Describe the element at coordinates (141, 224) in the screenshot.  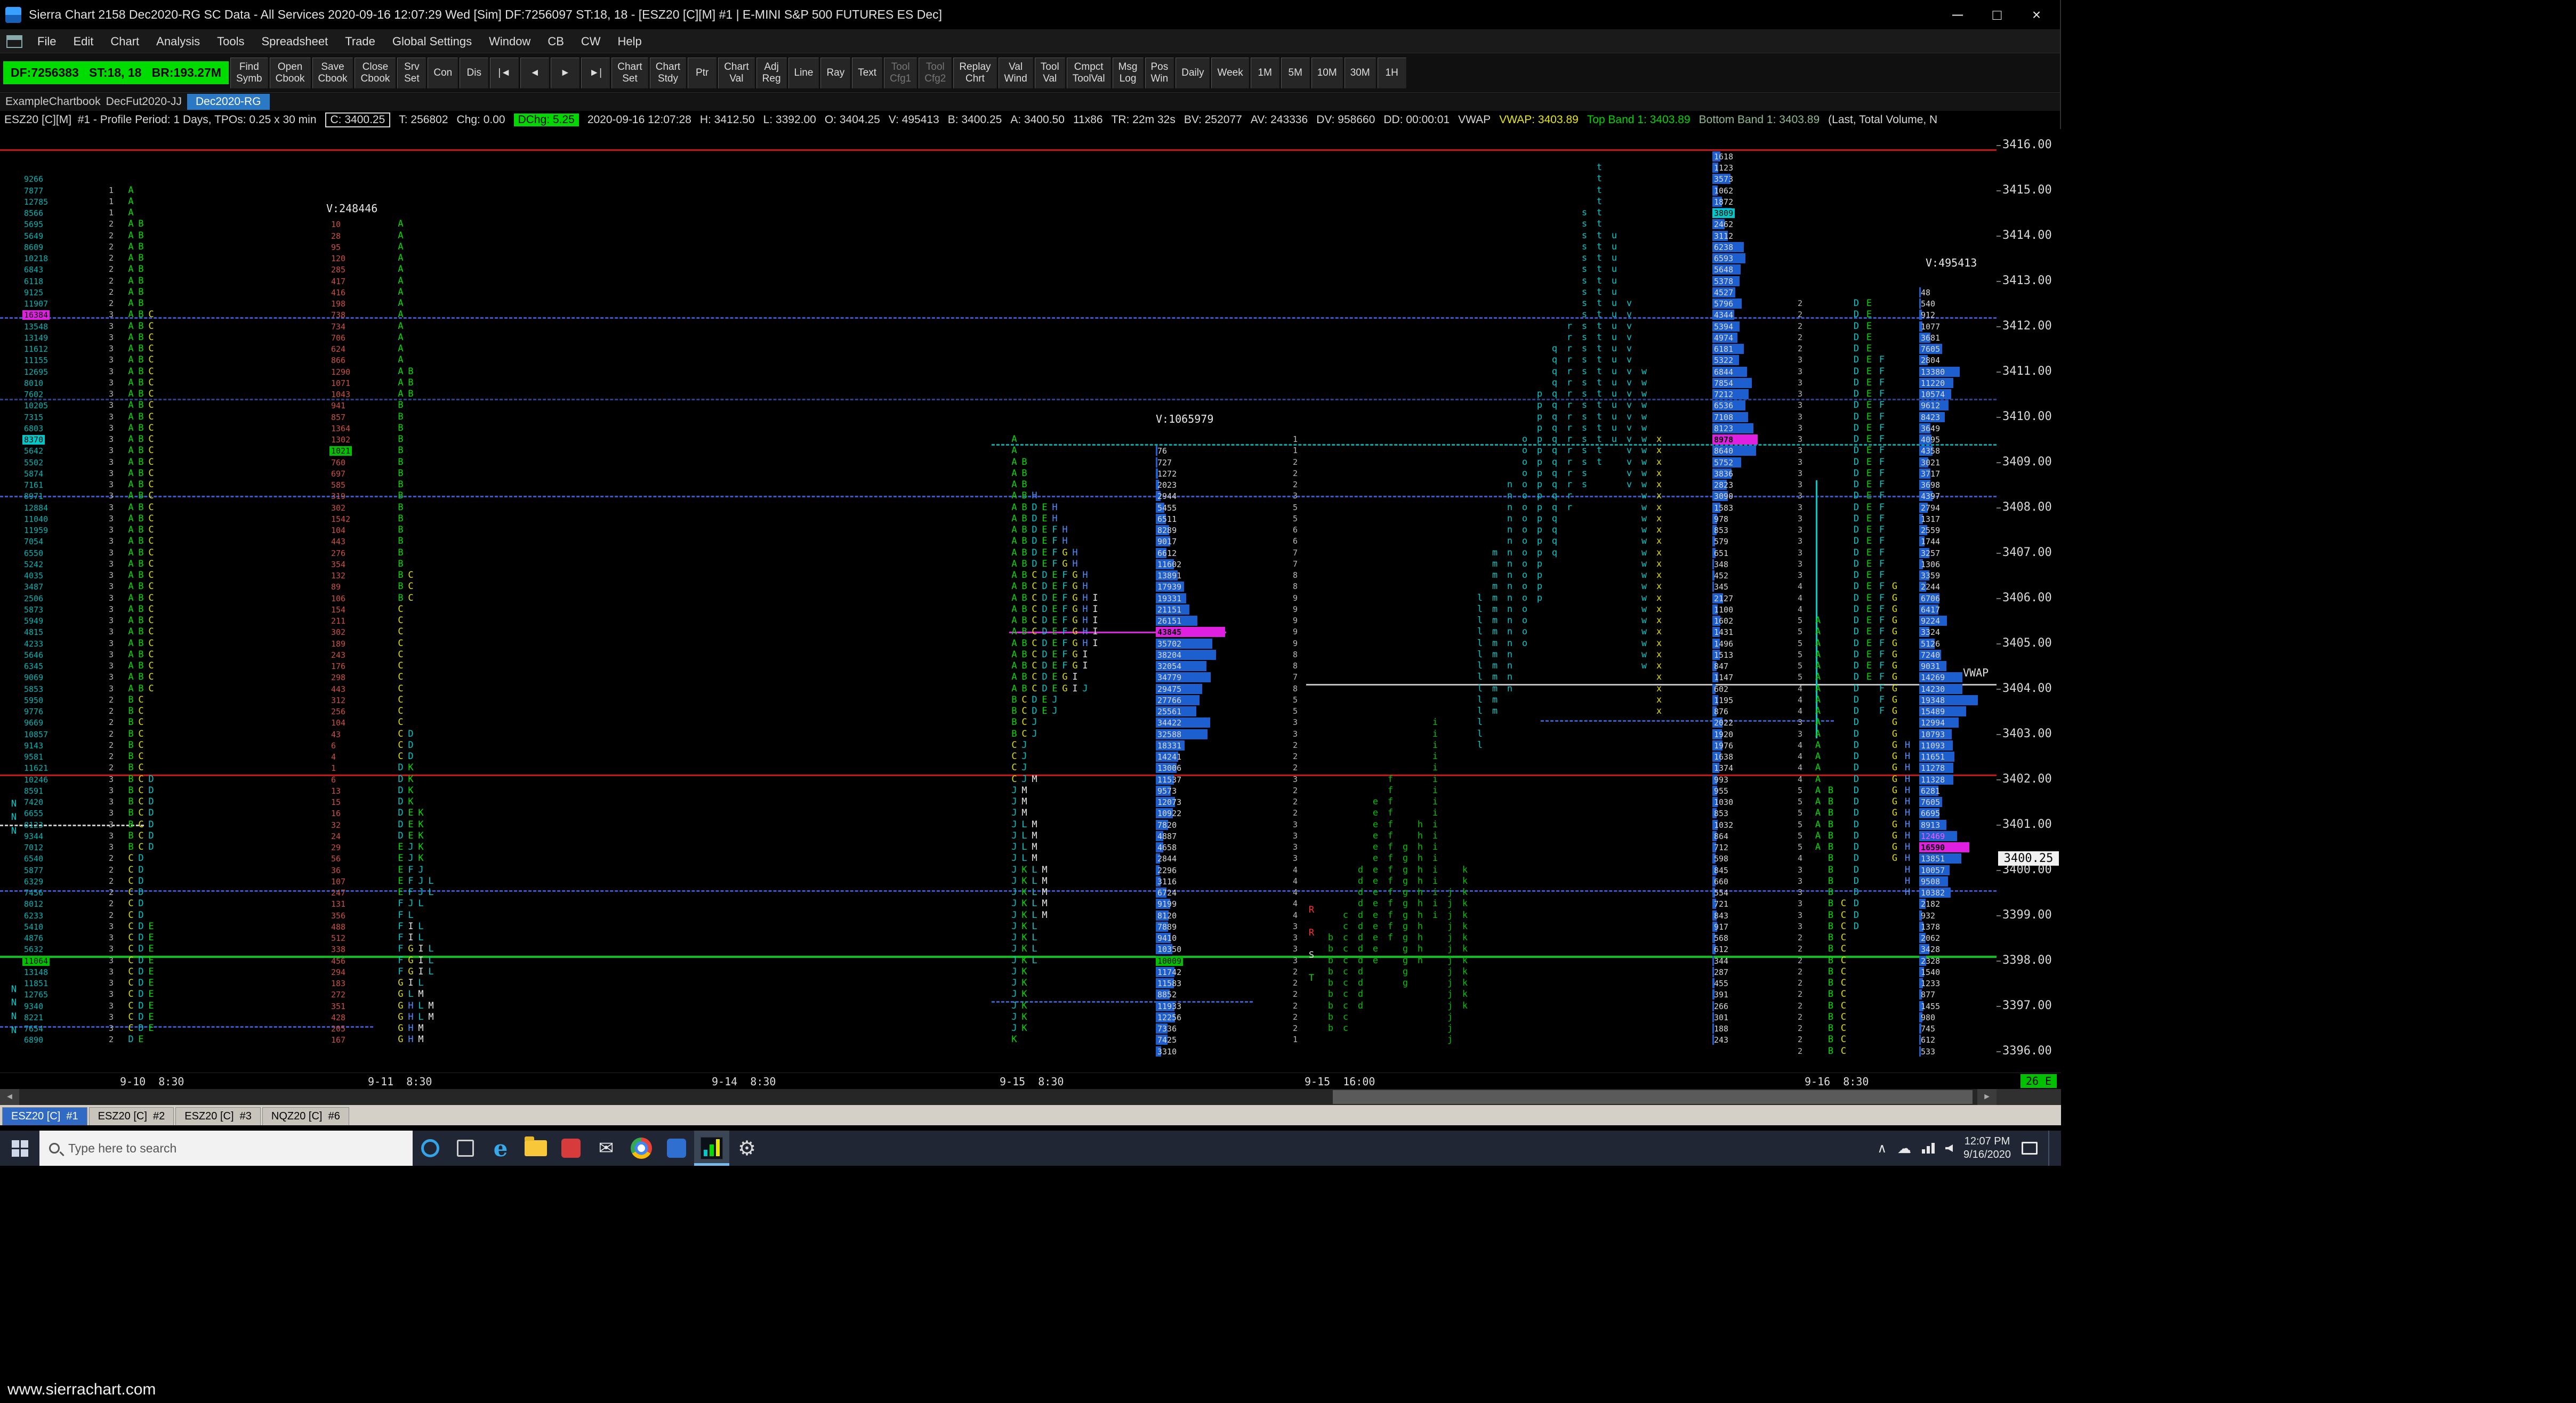
I see `tpo-letter: B` at that location.